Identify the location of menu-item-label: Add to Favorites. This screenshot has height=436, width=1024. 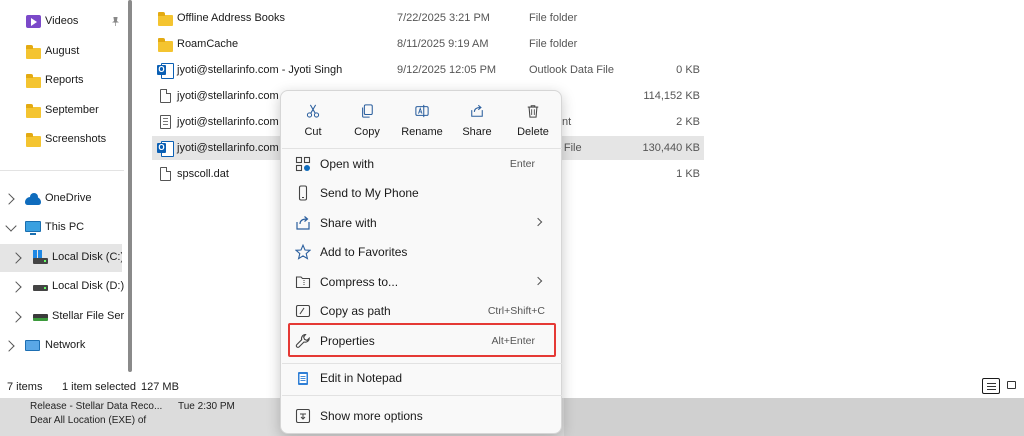
(364, 252).